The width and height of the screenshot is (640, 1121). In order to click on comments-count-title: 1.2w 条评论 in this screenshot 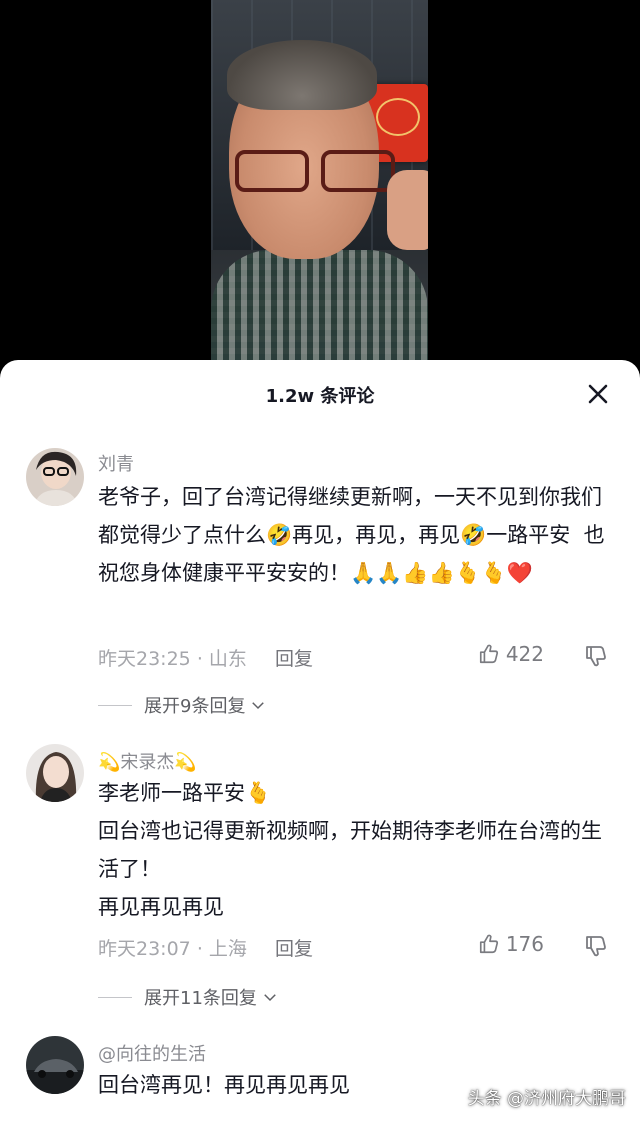, I will do `click(320, 396)`.